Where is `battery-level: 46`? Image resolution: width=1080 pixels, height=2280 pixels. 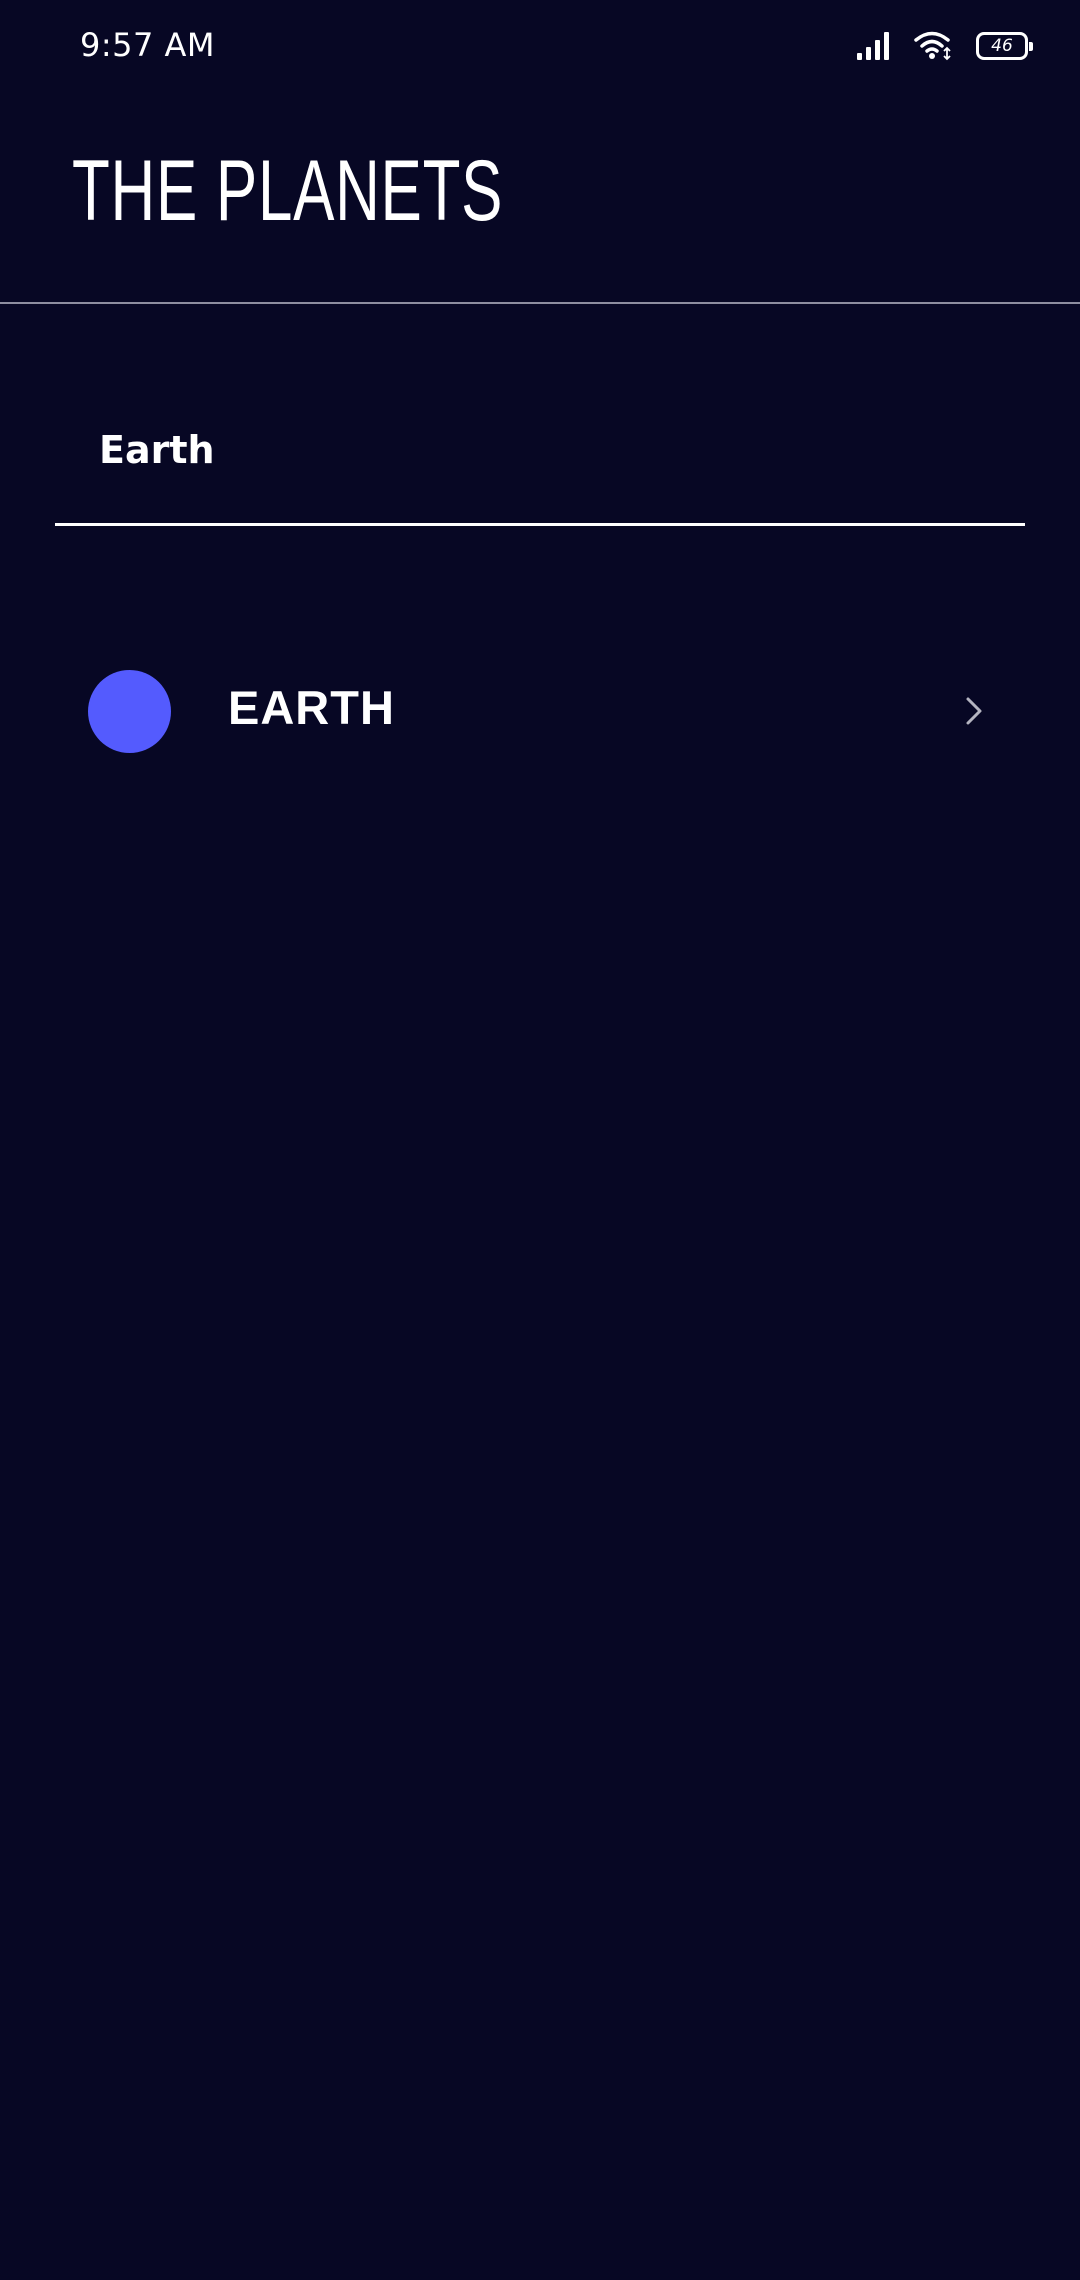 battery-level: 46 is located at coordinates (1002, 45).